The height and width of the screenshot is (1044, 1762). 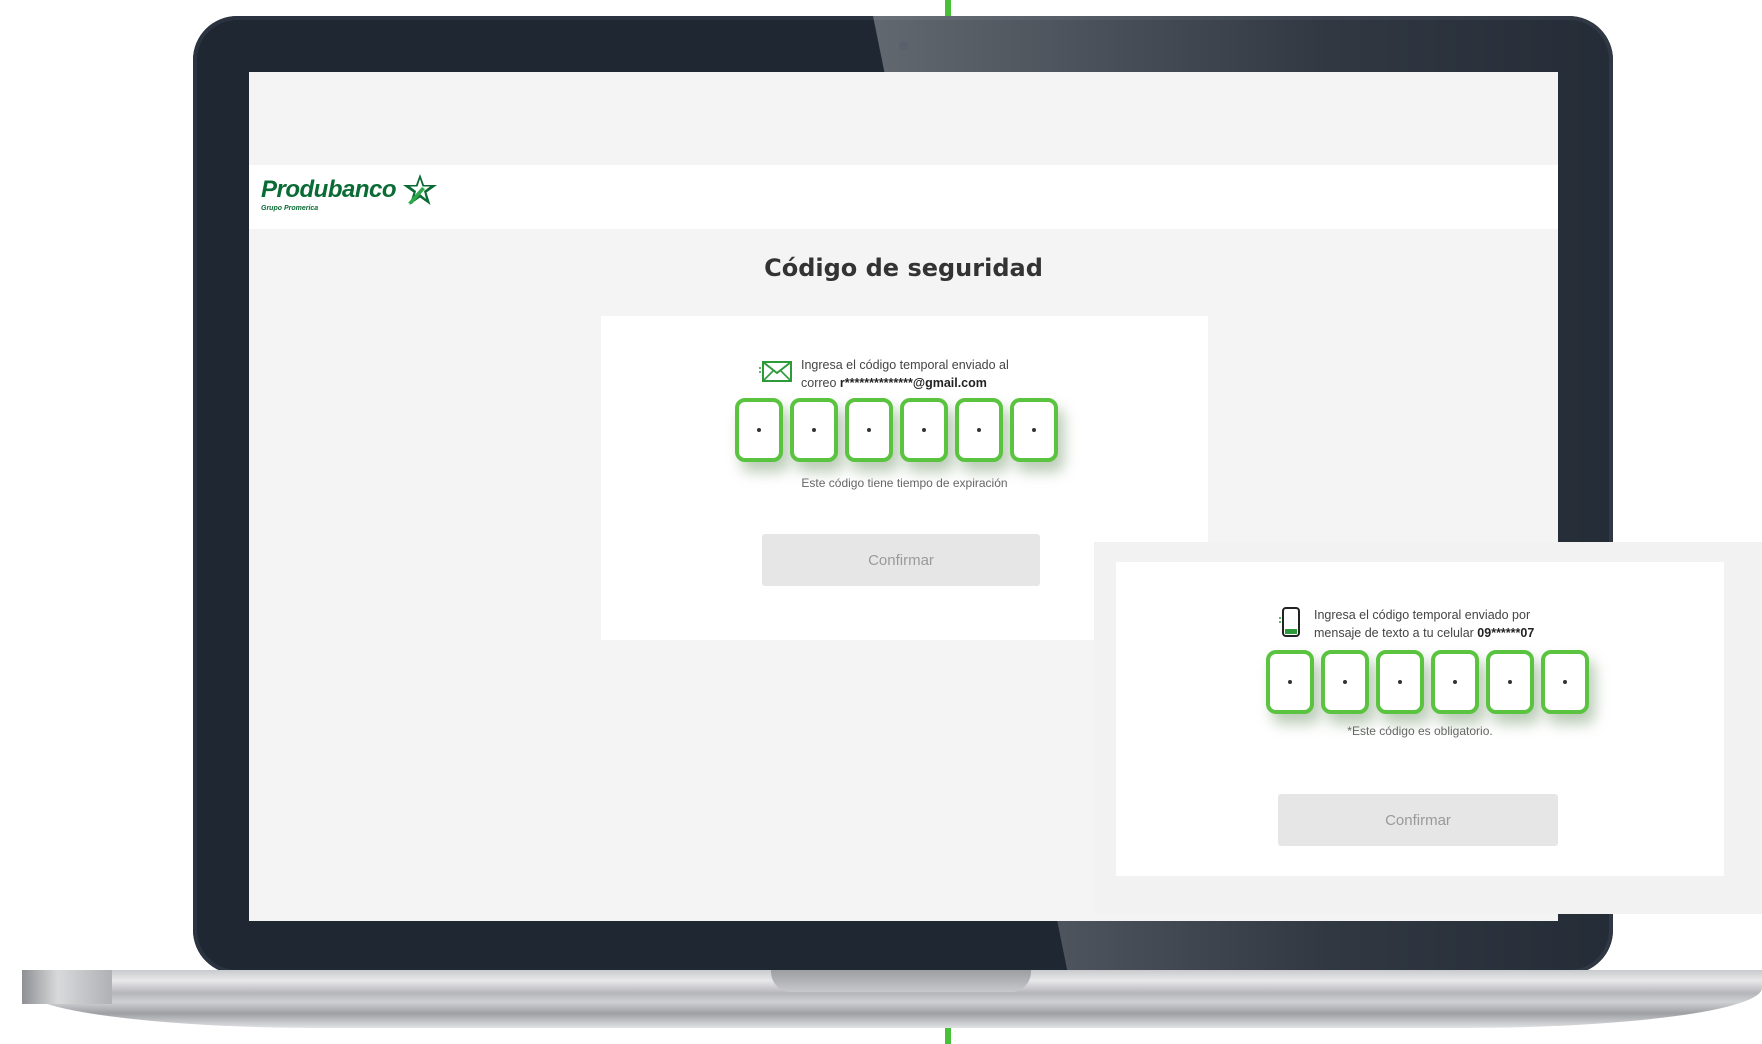 What do you see at coordinates (329, 189) in the screenshot?
I see `logo-wordmark: Produbanco` at bounding box center [329, 189].